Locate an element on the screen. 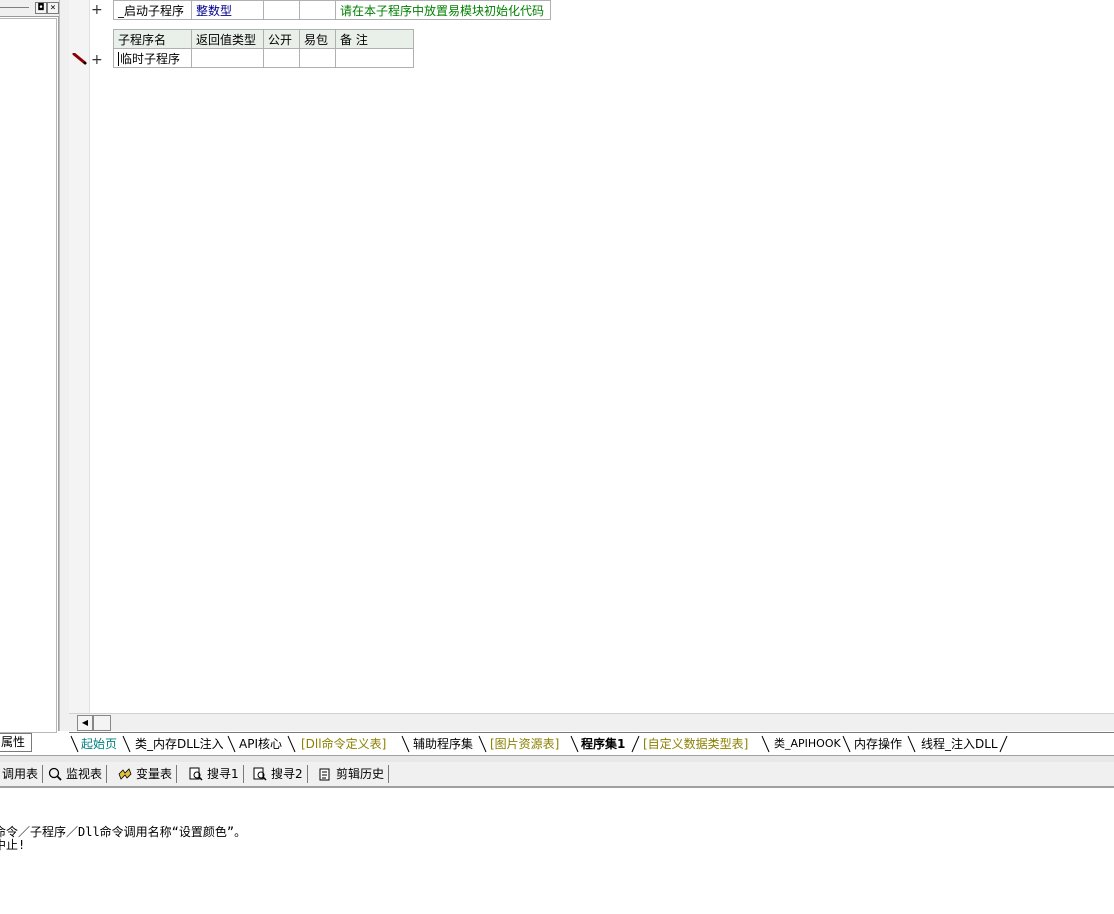  subroutine-name-cell: _启动子程序 is located at coordinates (152, 10).